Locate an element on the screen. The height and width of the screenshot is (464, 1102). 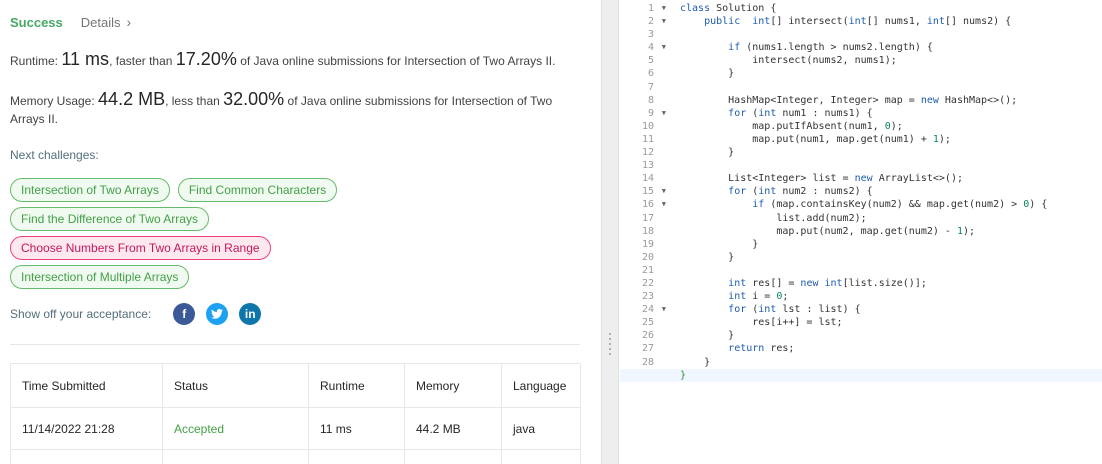
header-memory: Memory is located at coordinates (453, 386).